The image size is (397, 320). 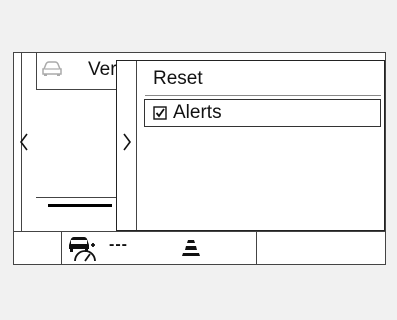 I want to click on menu-item-label: Alerts, so click(x=197, y=112).